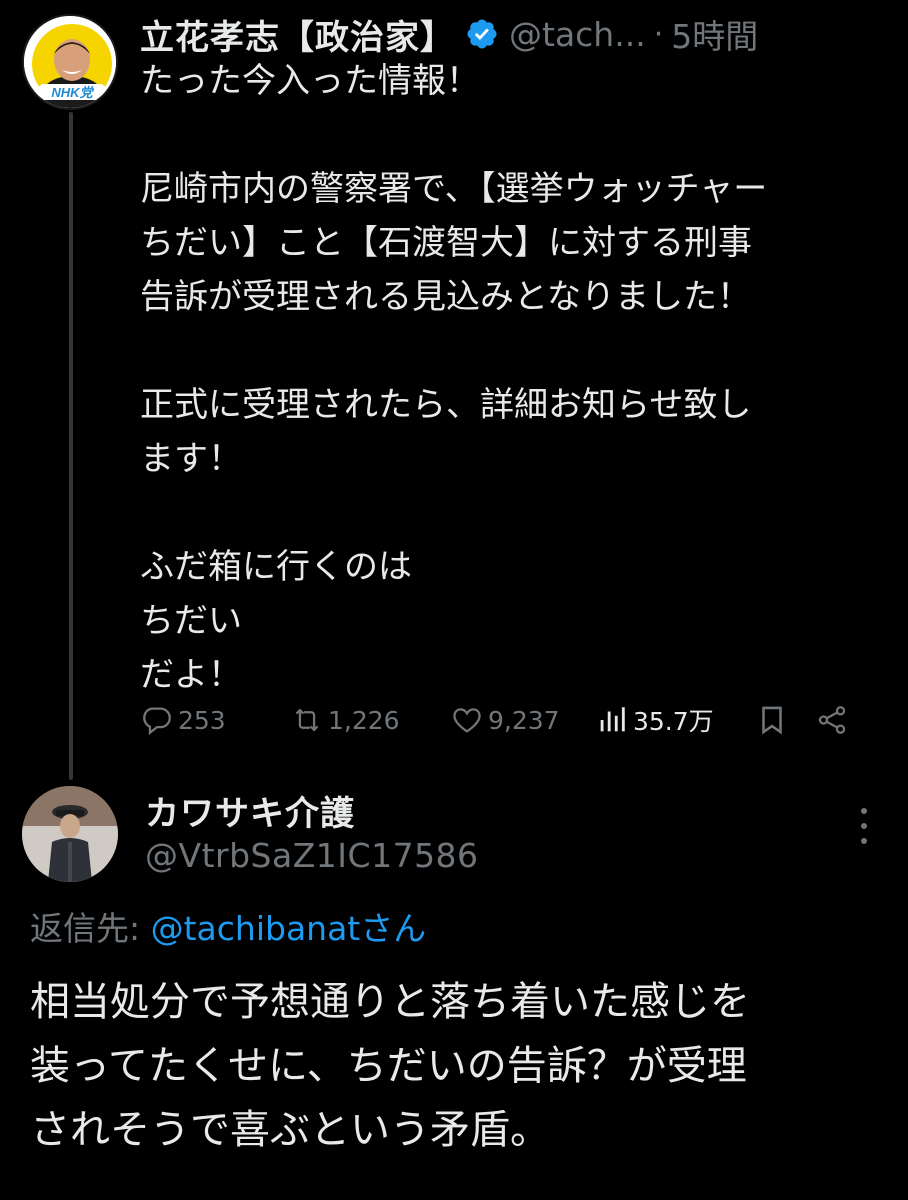 The height and width of the screenshot is (1200, 908). Describe the element at coordinates (393, 928) in the screenshot. I see `replying-to-suffix: さん` at that location.